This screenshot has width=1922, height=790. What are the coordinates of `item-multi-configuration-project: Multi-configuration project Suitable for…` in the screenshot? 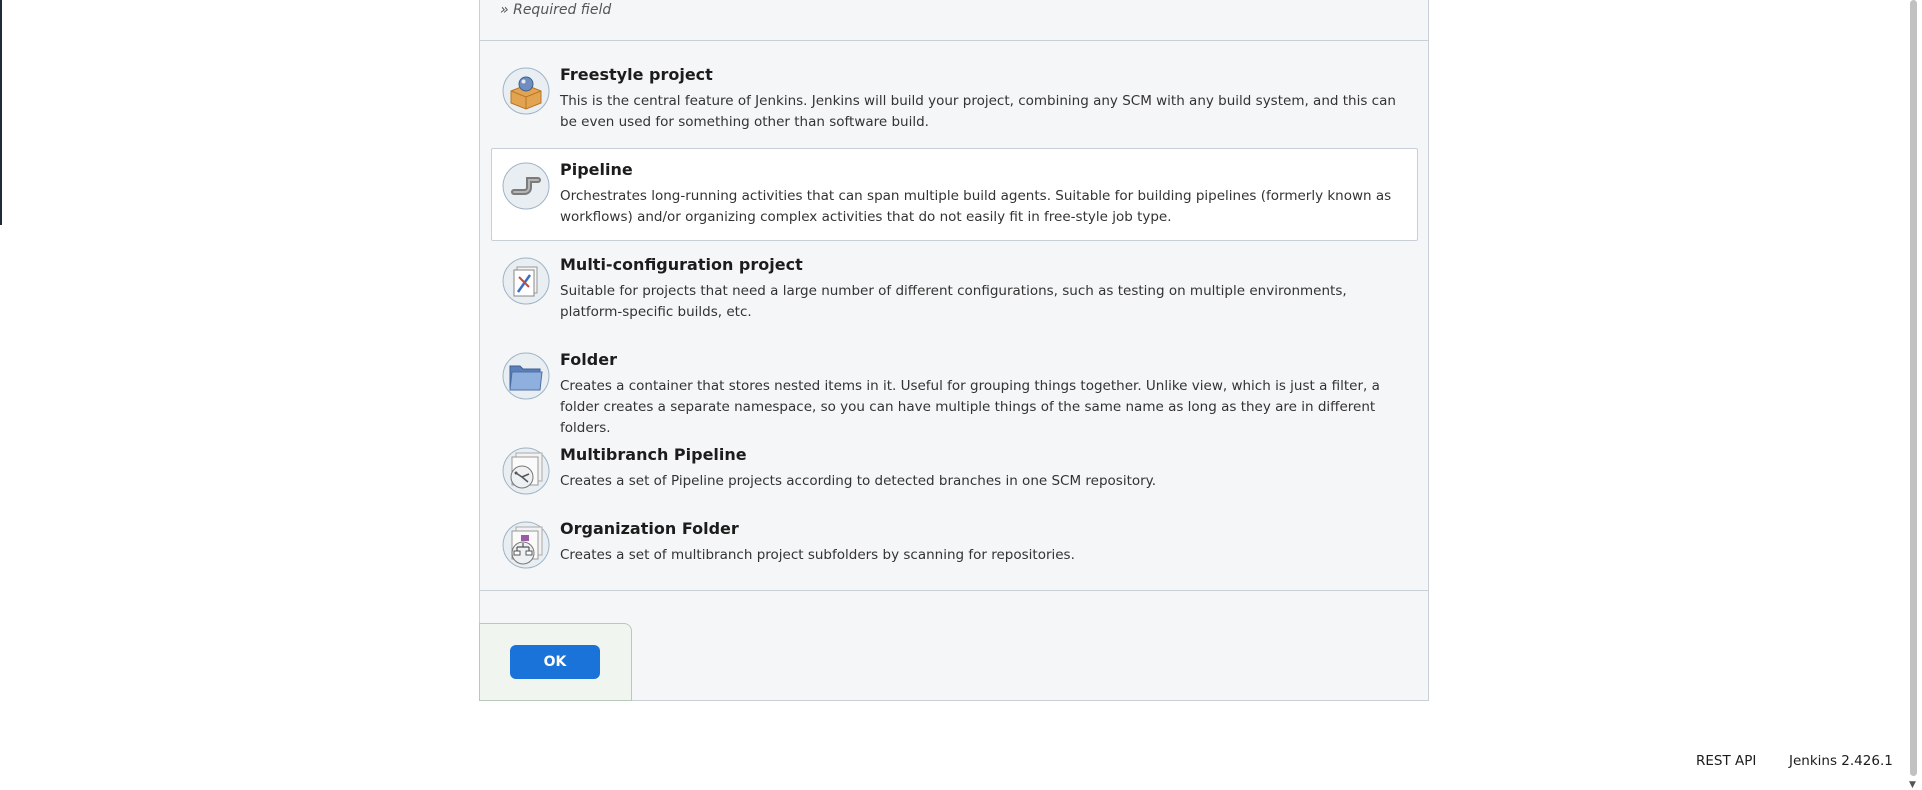 It's located at (954, 288).